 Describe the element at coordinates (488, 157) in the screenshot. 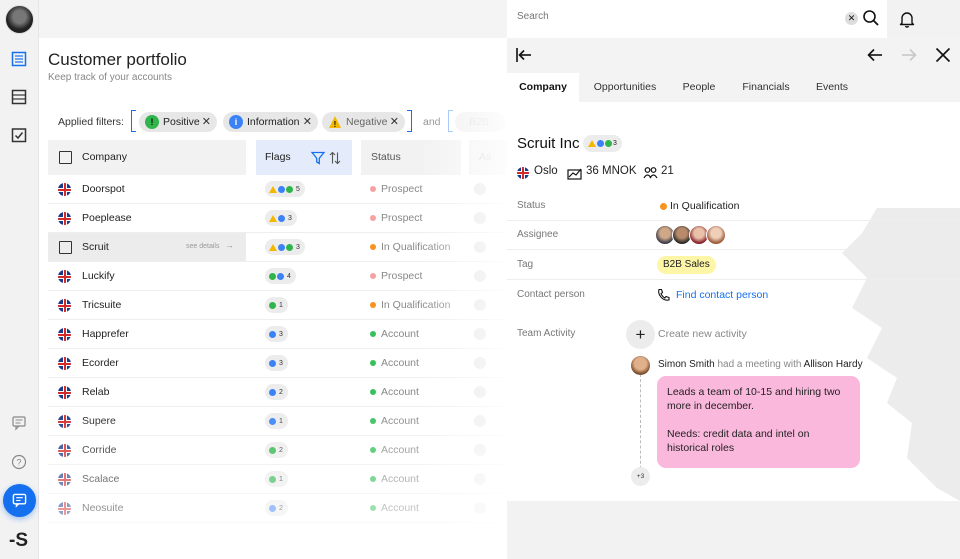

I see `column-assignee: As` at that location.